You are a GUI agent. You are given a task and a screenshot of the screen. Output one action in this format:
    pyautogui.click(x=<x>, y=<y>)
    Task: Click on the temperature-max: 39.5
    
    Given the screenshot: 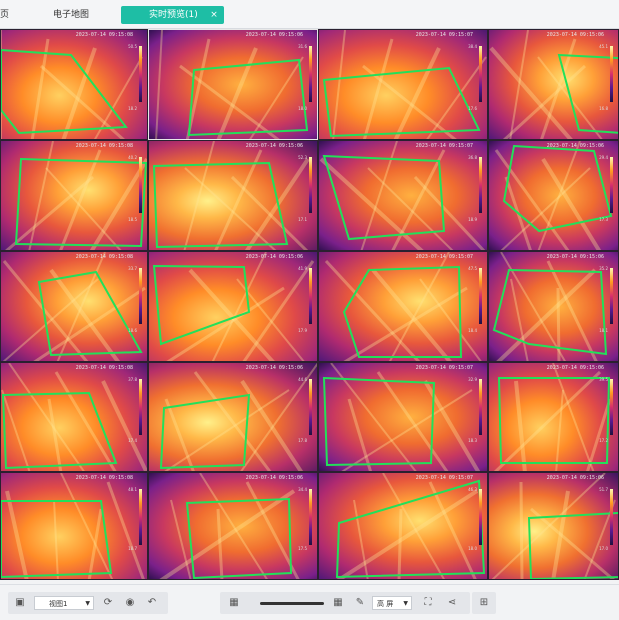 What is the action you would take?
    pyautogui.click(x=603, y=379)
    